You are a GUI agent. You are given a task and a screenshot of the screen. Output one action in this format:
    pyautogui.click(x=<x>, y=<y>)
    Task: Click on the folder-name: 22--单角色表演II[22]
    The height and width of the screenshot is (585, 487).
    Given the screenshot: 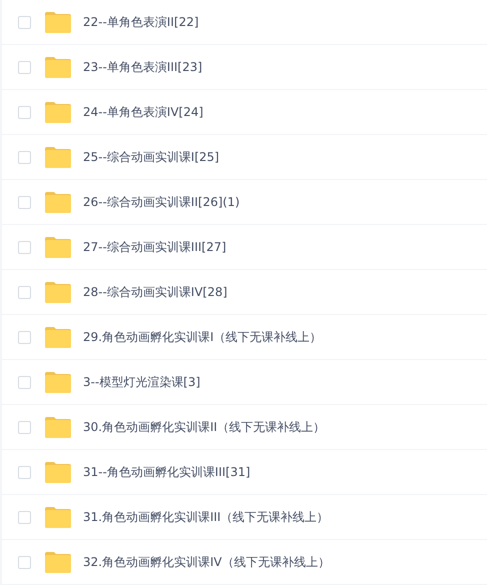 What is the action you would take?
    pyautogui.click(x=141, y=22)
    